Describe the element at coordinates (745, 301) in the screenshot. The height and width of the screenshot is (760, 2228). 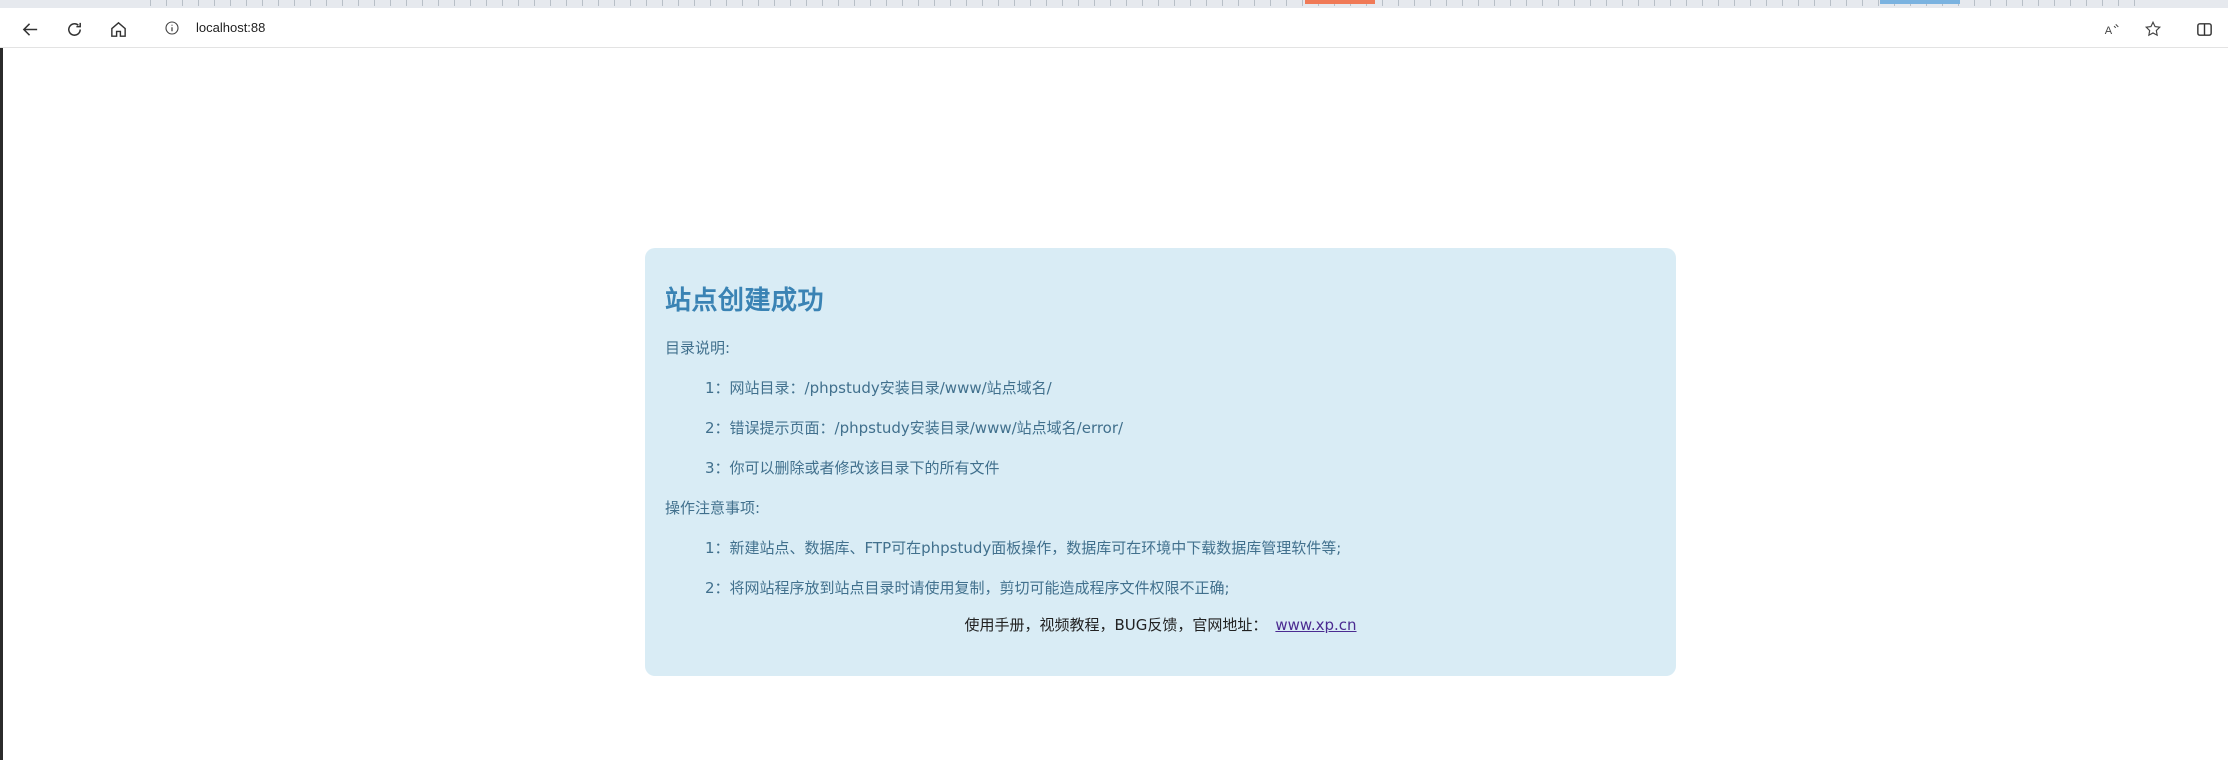
I see `page-title: 站点创建成功` at that location.